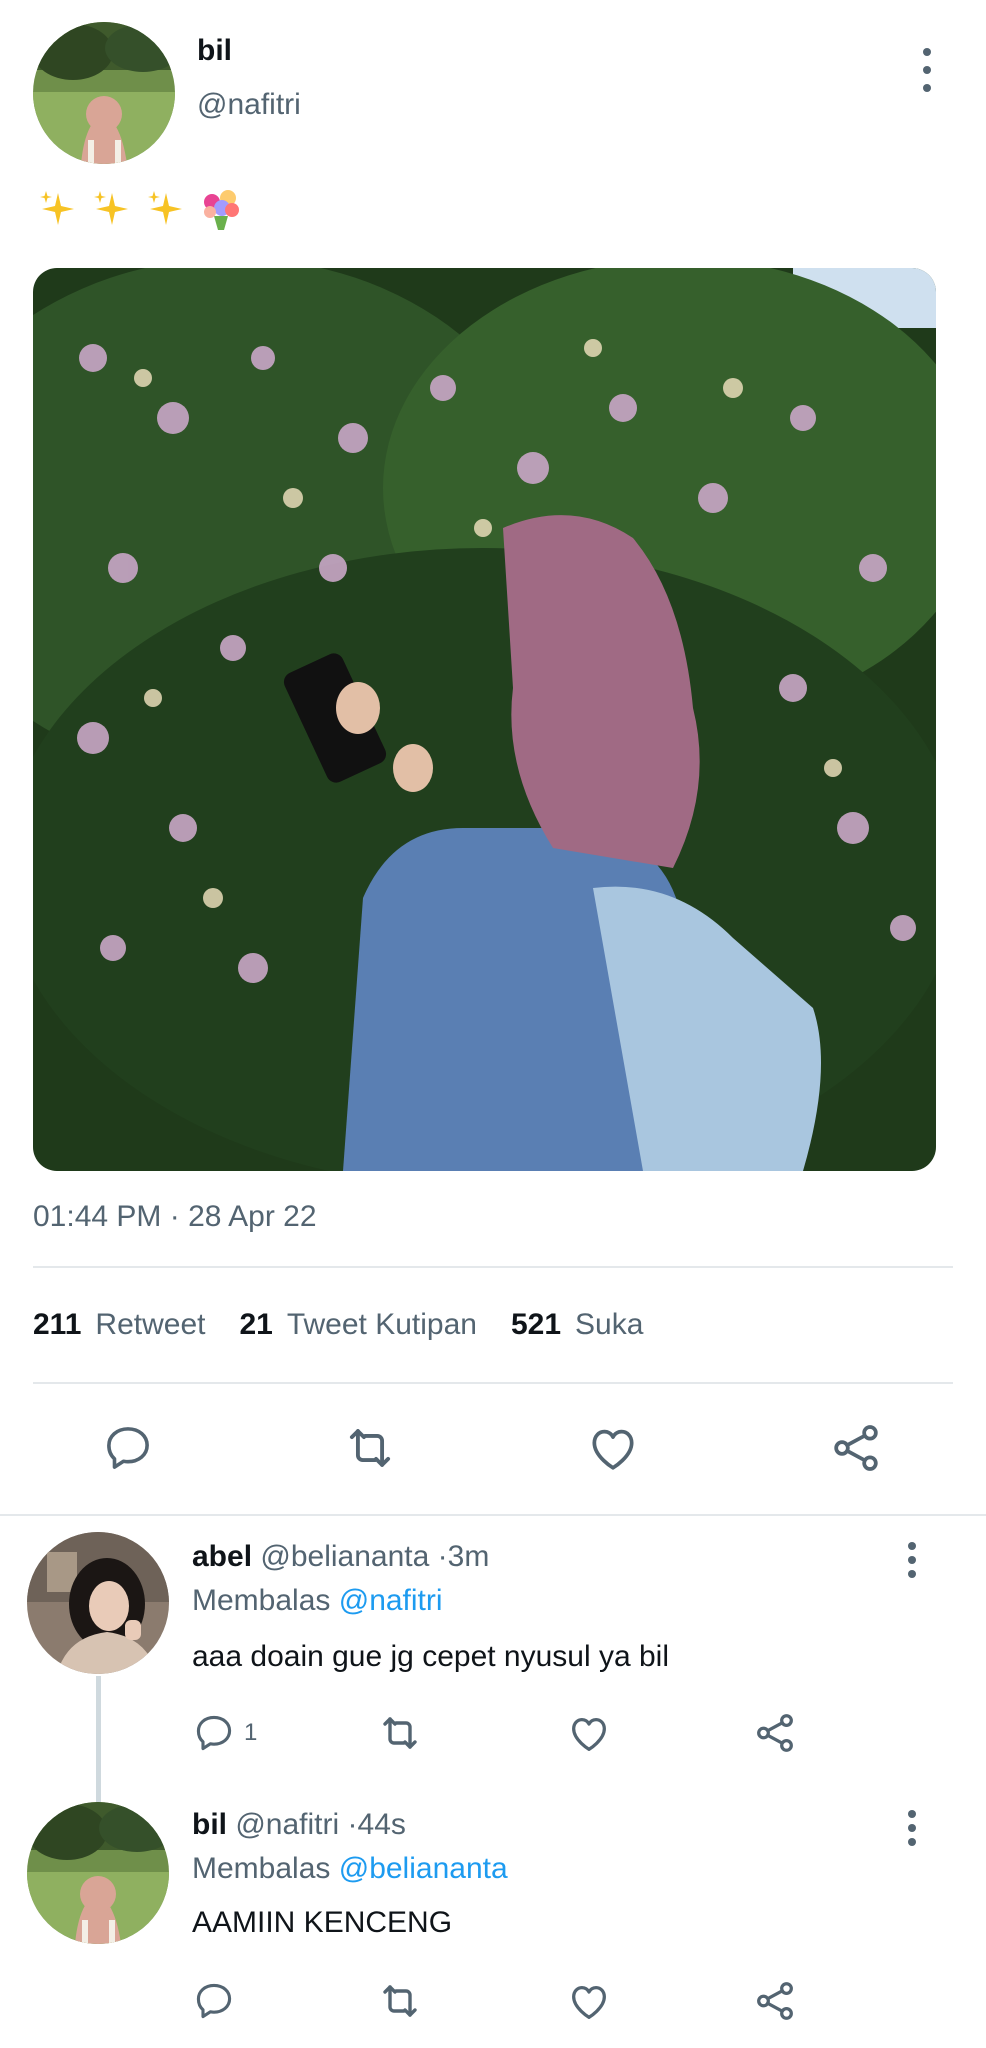  Describe the element at coordinates (609, 1324) in the screenshot. I see `like-label: Suka` at that location.